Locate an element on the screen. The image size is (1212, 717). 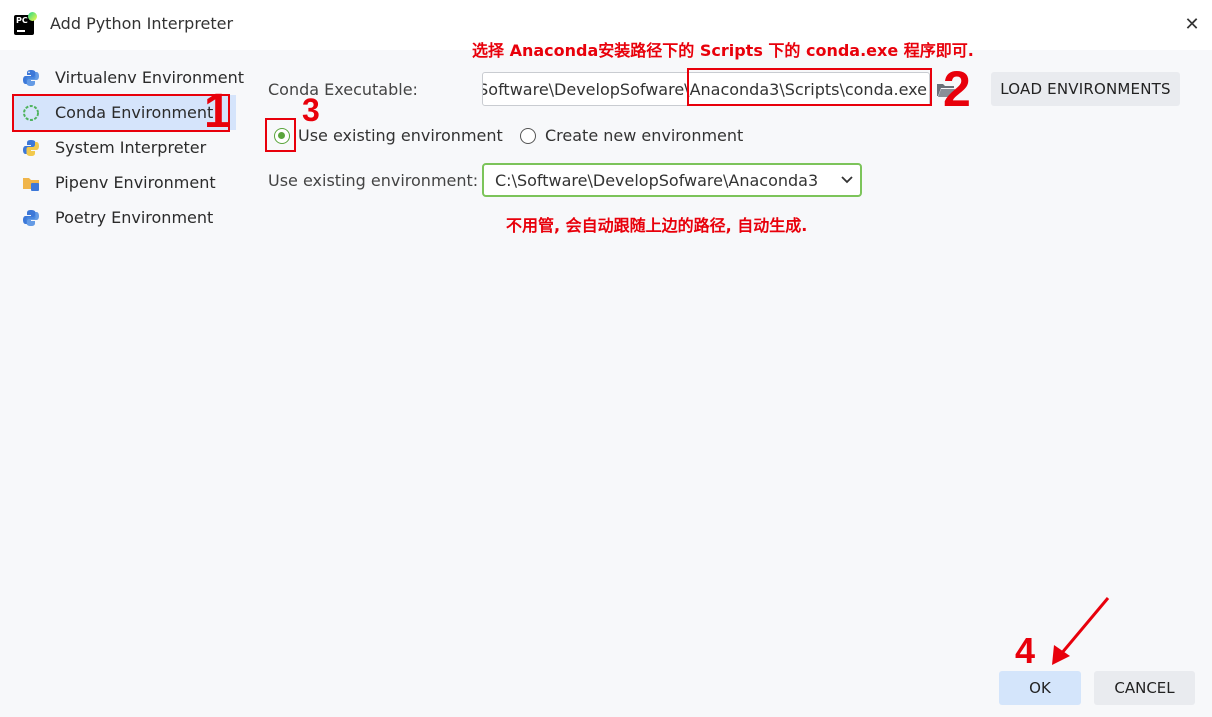
create-new-radio is located at coordinates (528, 136).